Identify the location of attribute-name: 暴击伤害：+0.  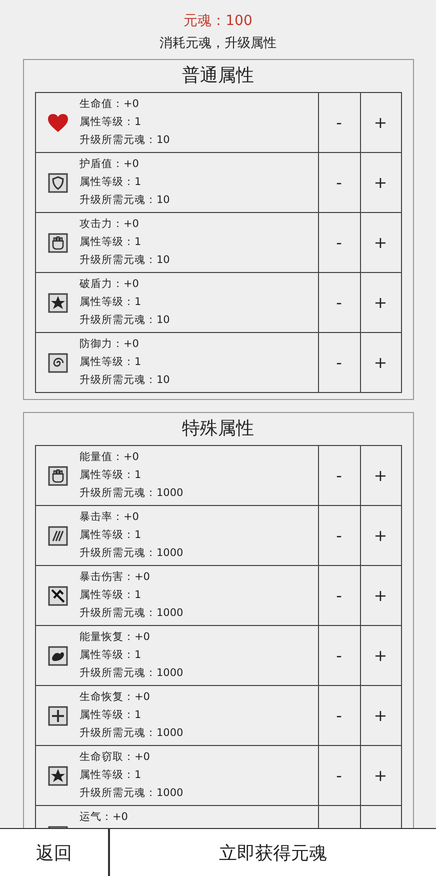
(115, 577).